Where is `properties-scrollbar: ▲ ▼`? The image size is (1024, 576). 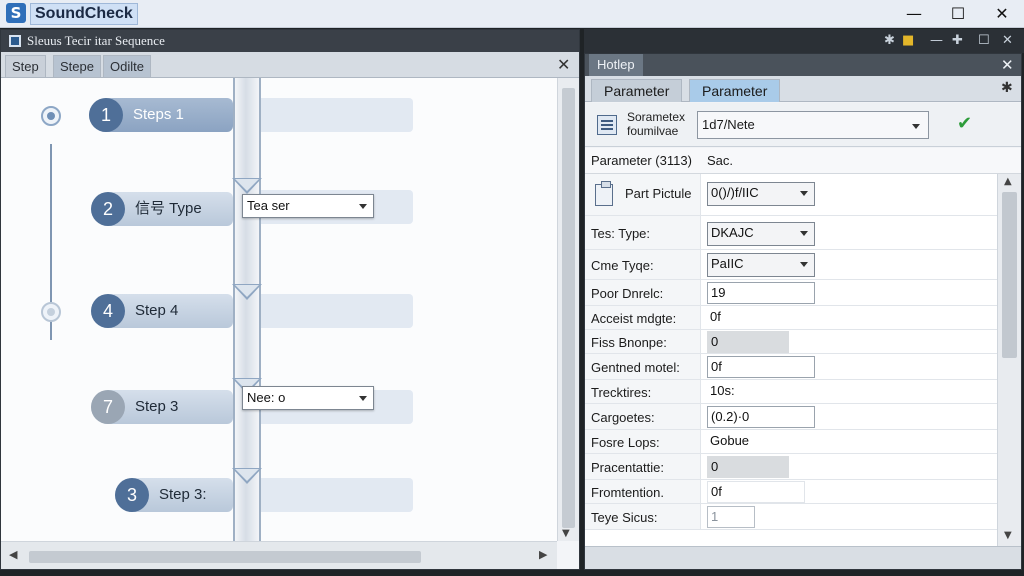
properties-scrollbar: ▲ ▼ is located at coordinates (1009, 360).